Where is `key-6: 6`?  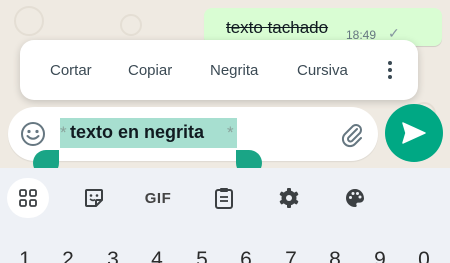 key-6: 6 is located at coordinates (246, 255).